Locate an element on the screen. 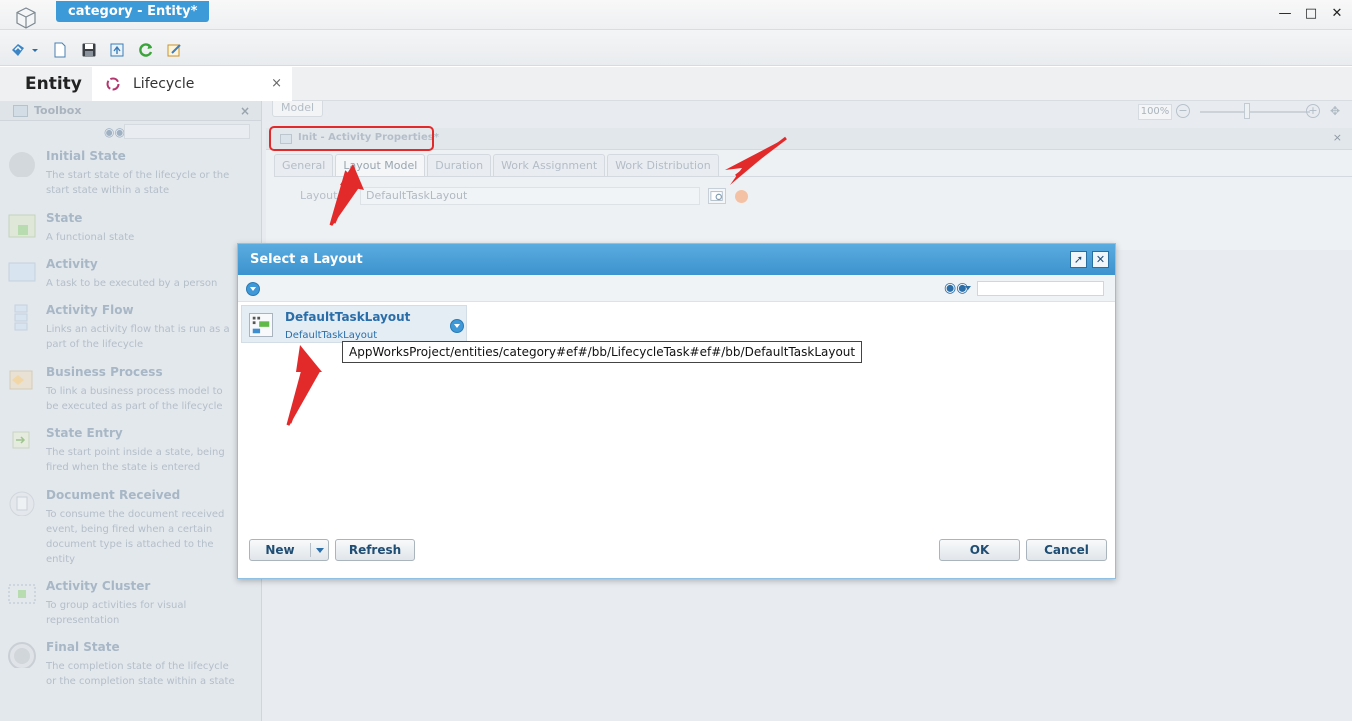  main-toolbar is located at coordinates (676, 48).